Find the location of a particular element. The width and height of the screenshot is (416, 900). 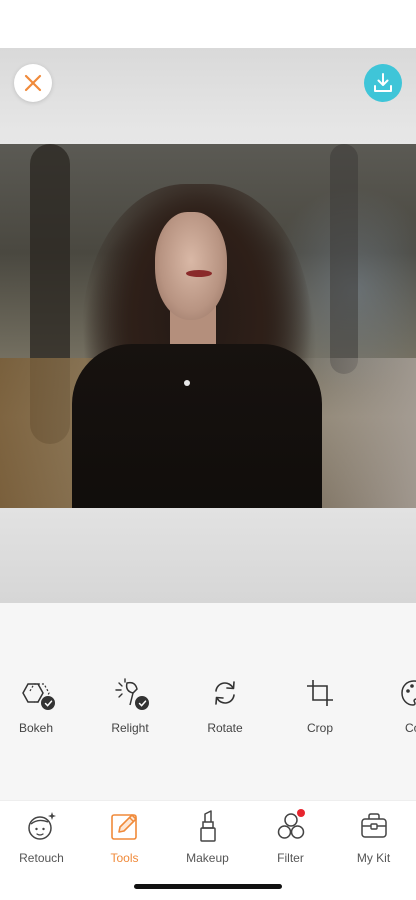

tool-label: Relight is located at coordinates (130, 728).